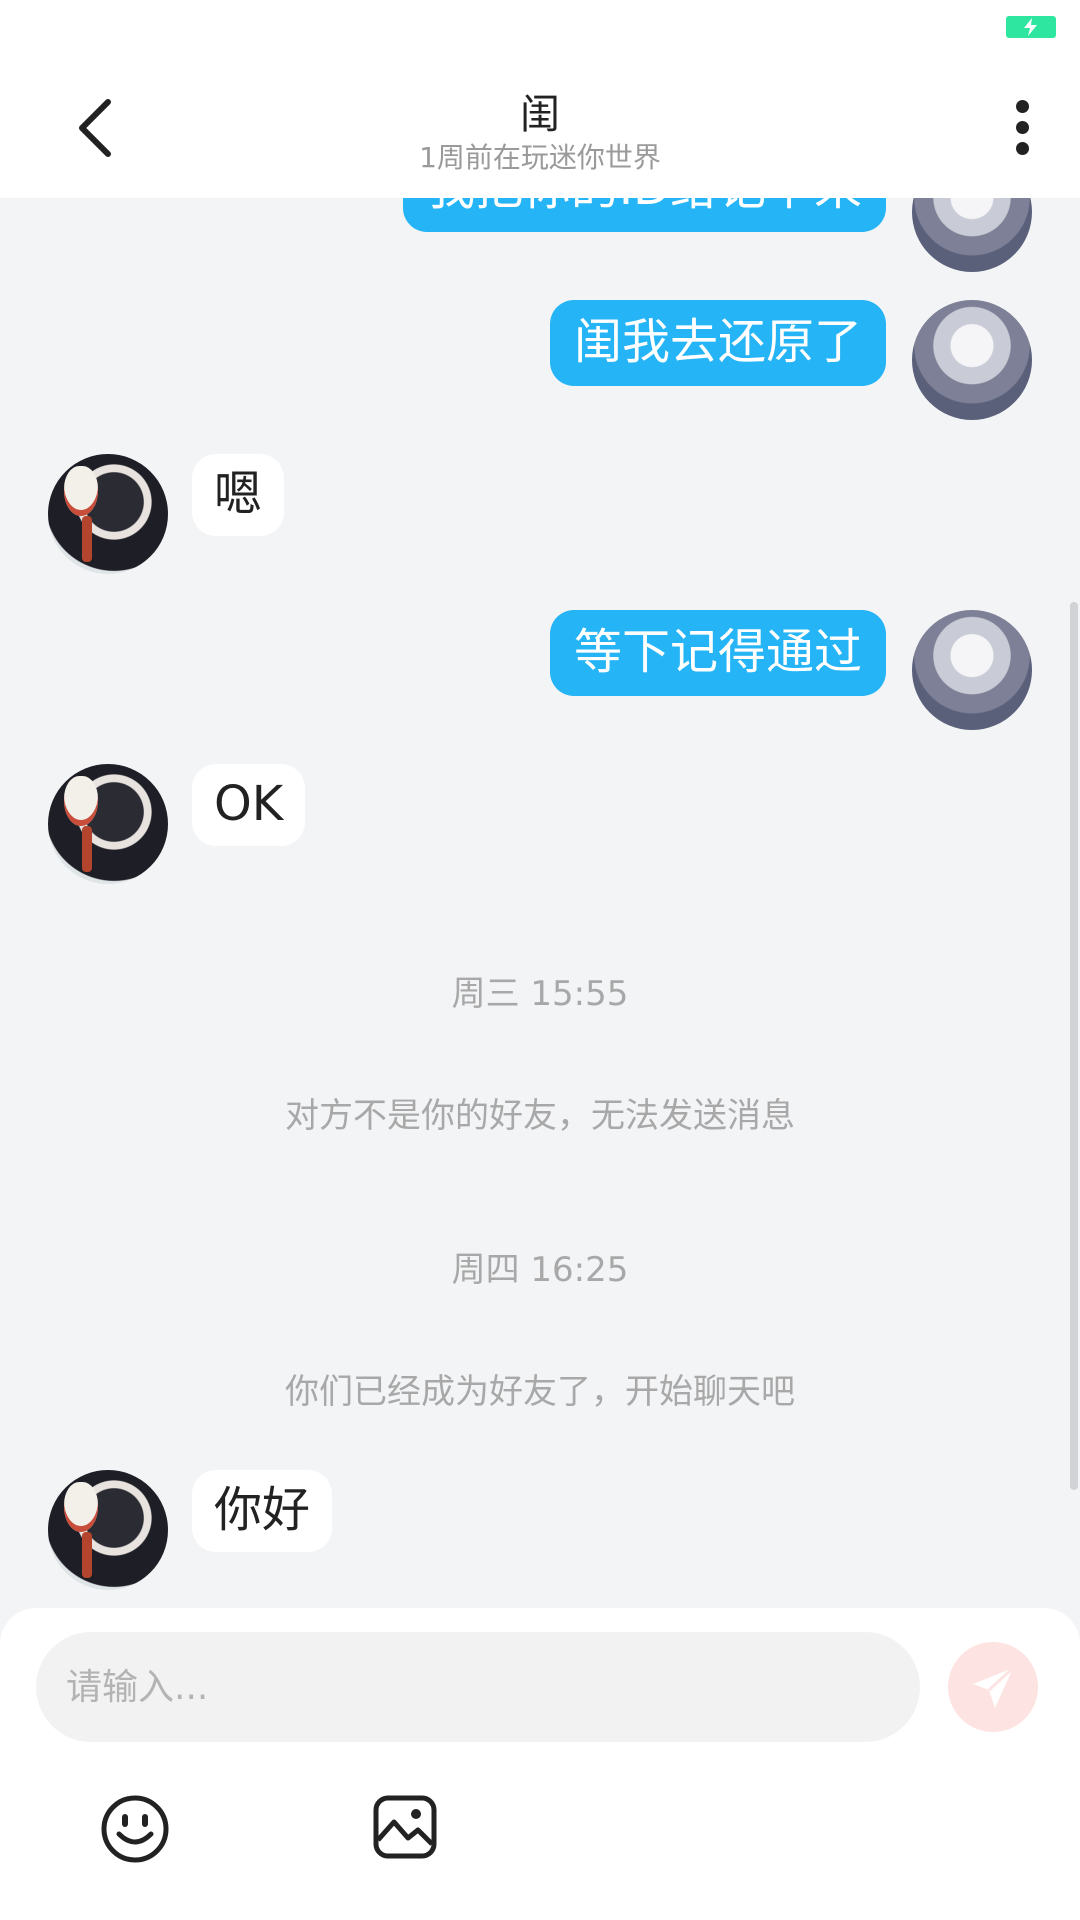 This screenshot has height=1920, width=1080. I want to click on message-bubble-sent: 闺我去还原了, so click(717, 343).